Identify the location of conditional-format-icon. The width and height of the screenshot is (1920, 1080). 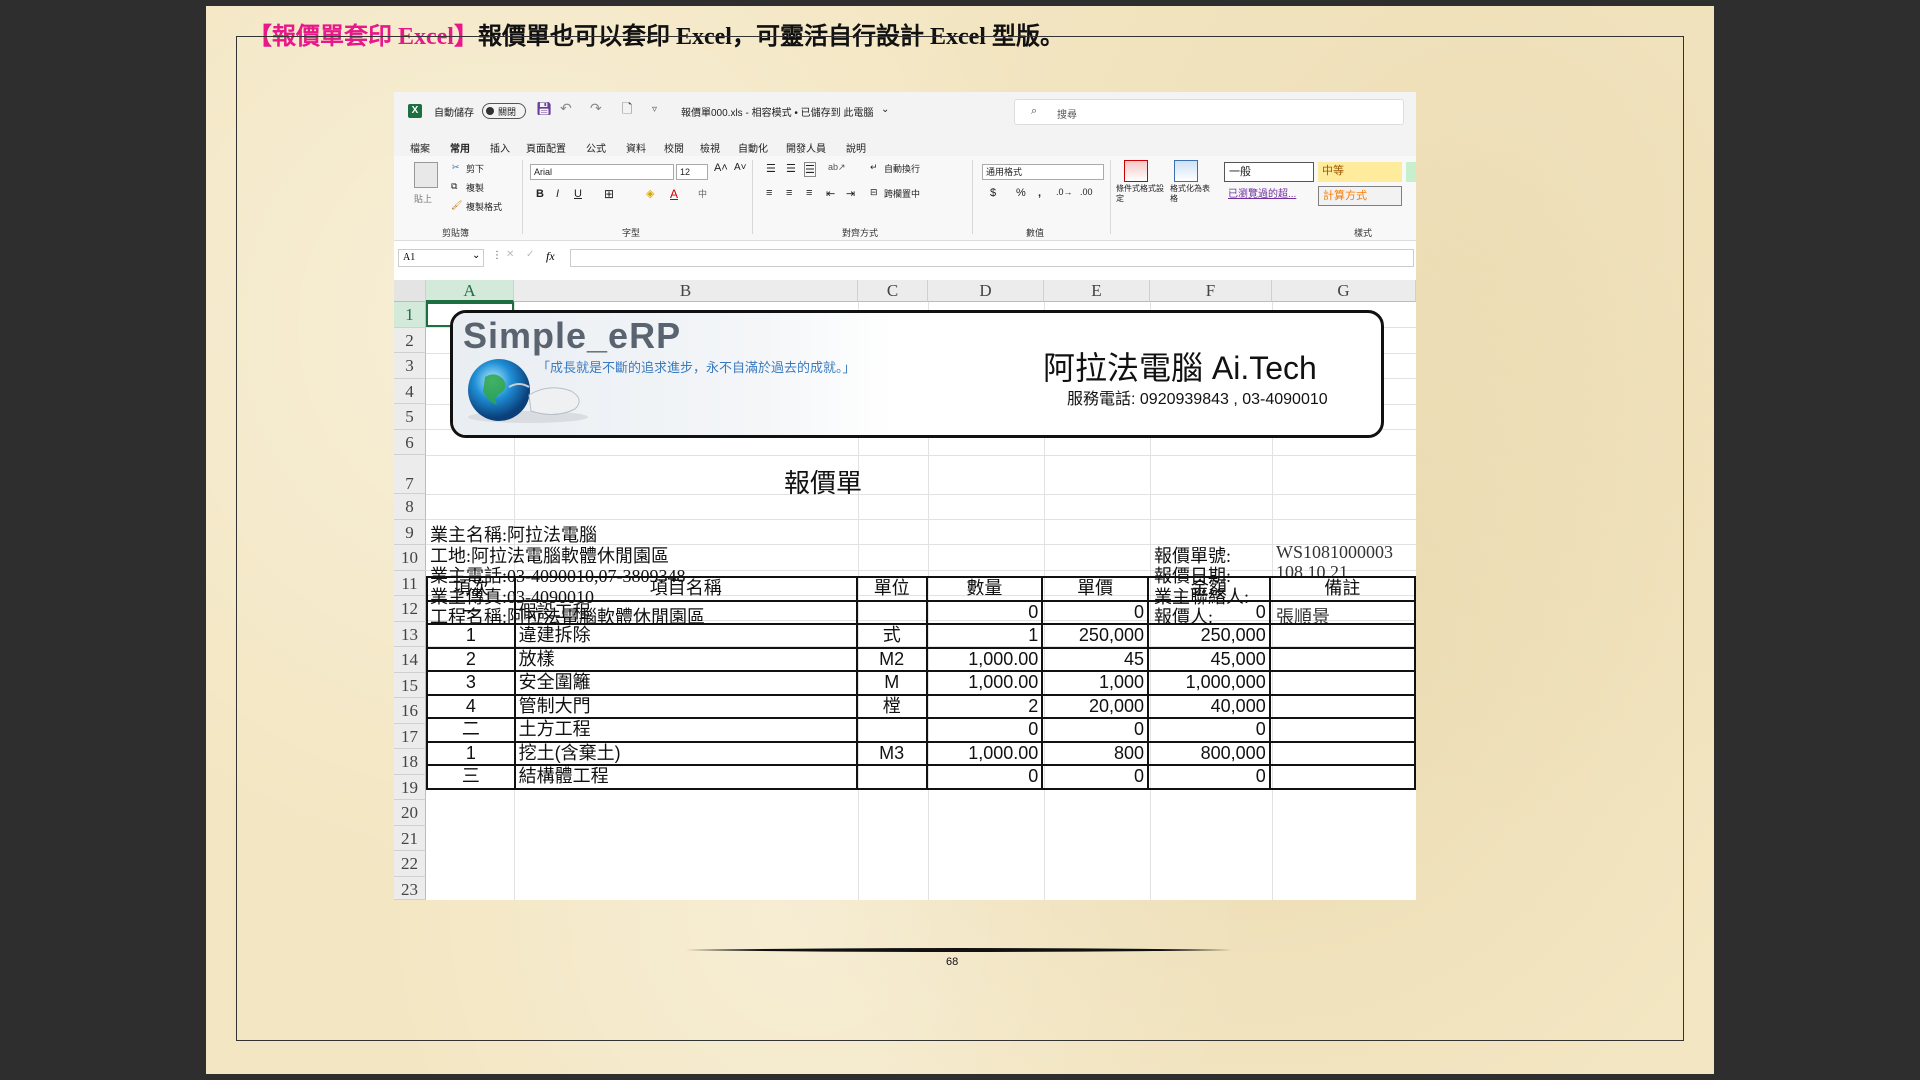
(1136, 171).